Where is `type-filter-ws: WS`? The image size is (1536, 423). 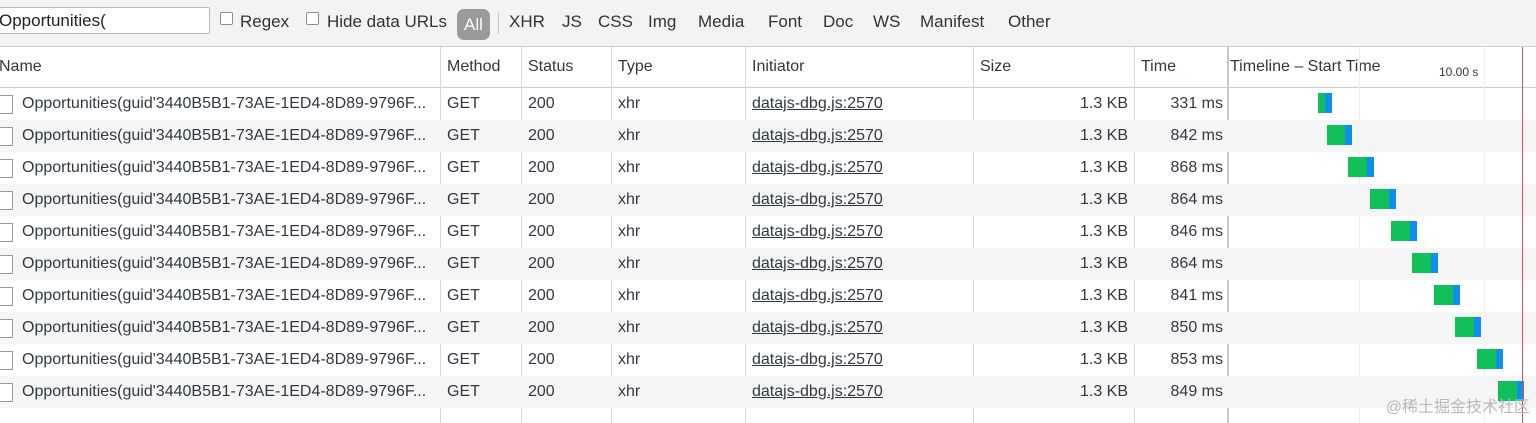 type-filter-ws: WS is located at coordinates (886, 22).